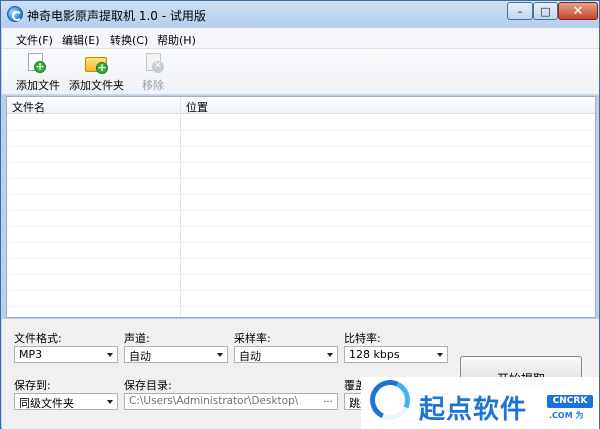 The width and height of the screenshot is (600, 429). Describe the element at coordinates (38, 85) in the screenshot. I see `add-file-label: 添加文件` at that location.